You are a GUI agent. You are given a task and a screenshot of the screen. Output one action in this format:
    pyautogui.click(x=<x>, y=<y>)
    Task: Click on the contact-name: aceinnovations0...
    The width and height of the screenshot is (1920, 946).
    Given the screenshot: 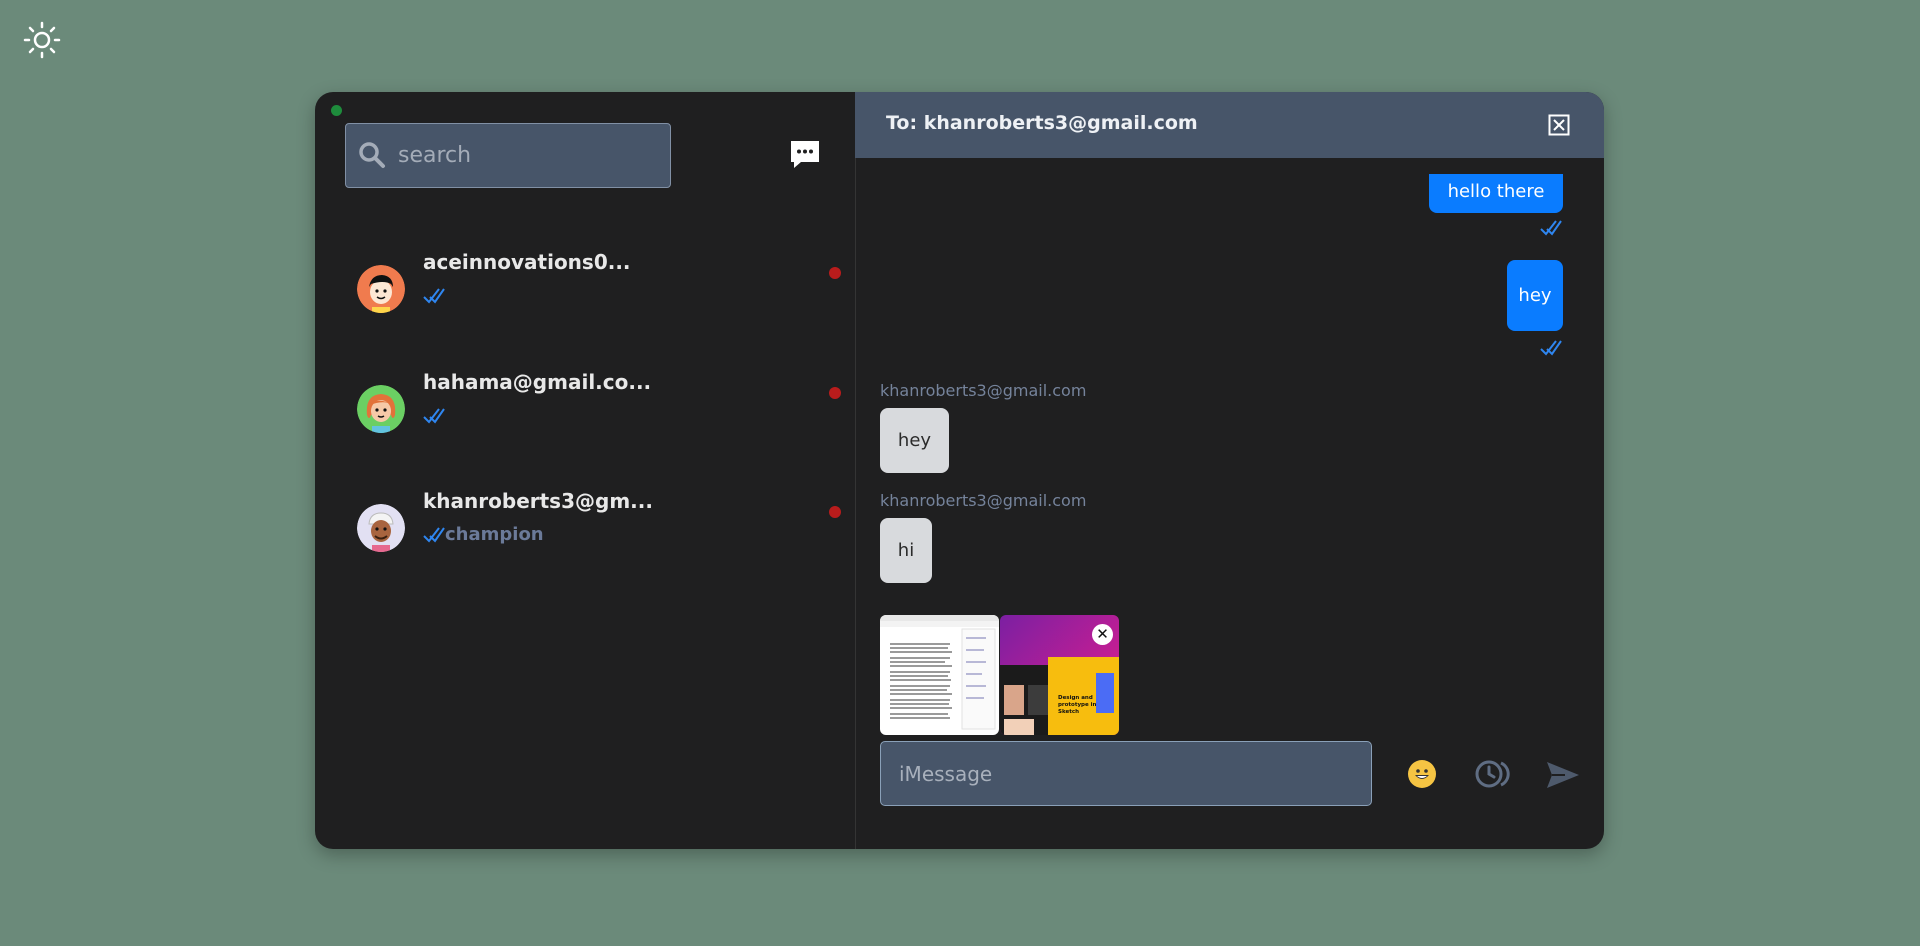 What is the action you would take?
    pyautogui.click(x=527, y=262)
    